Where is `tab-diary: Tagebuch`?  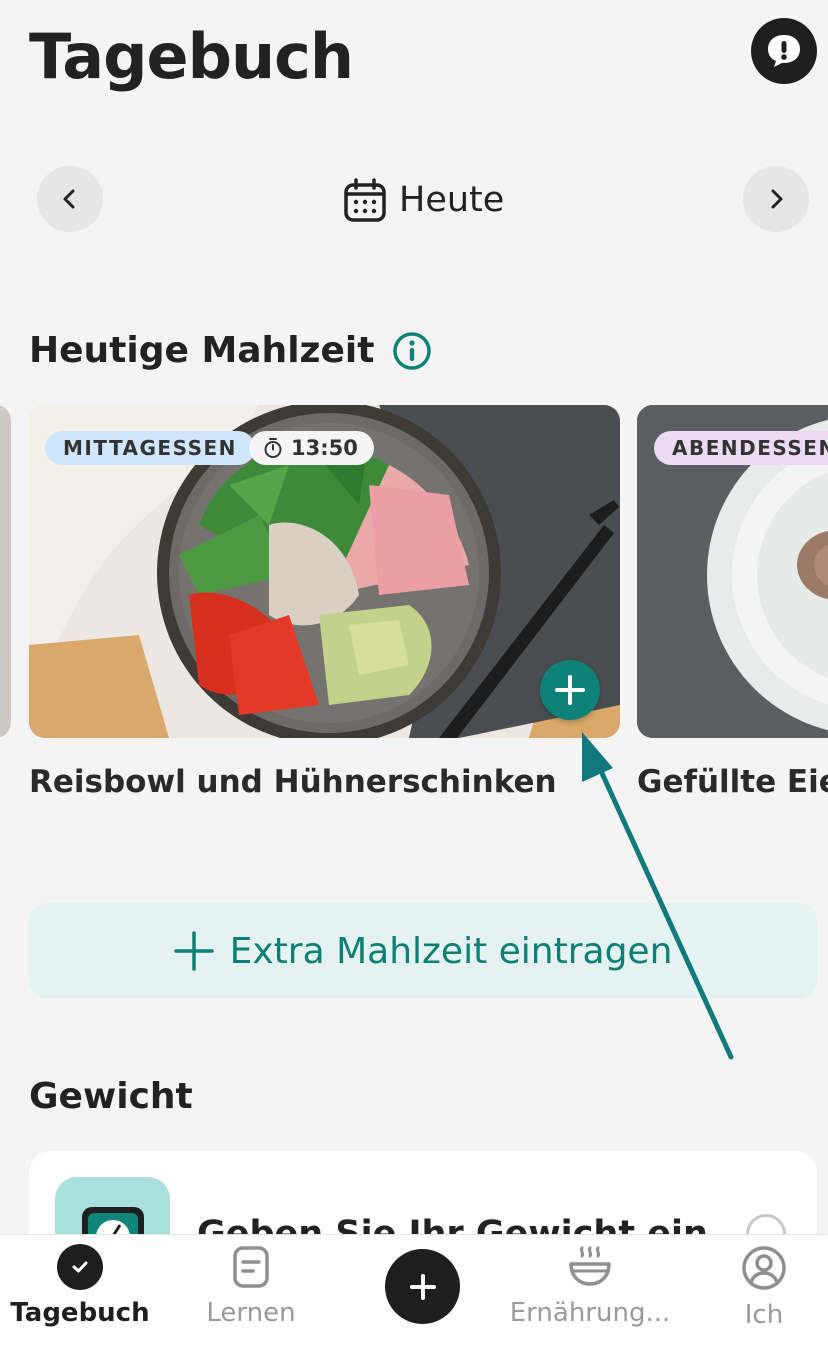 tab-diary: Tagebuch is located at coordinates (80, 1286).